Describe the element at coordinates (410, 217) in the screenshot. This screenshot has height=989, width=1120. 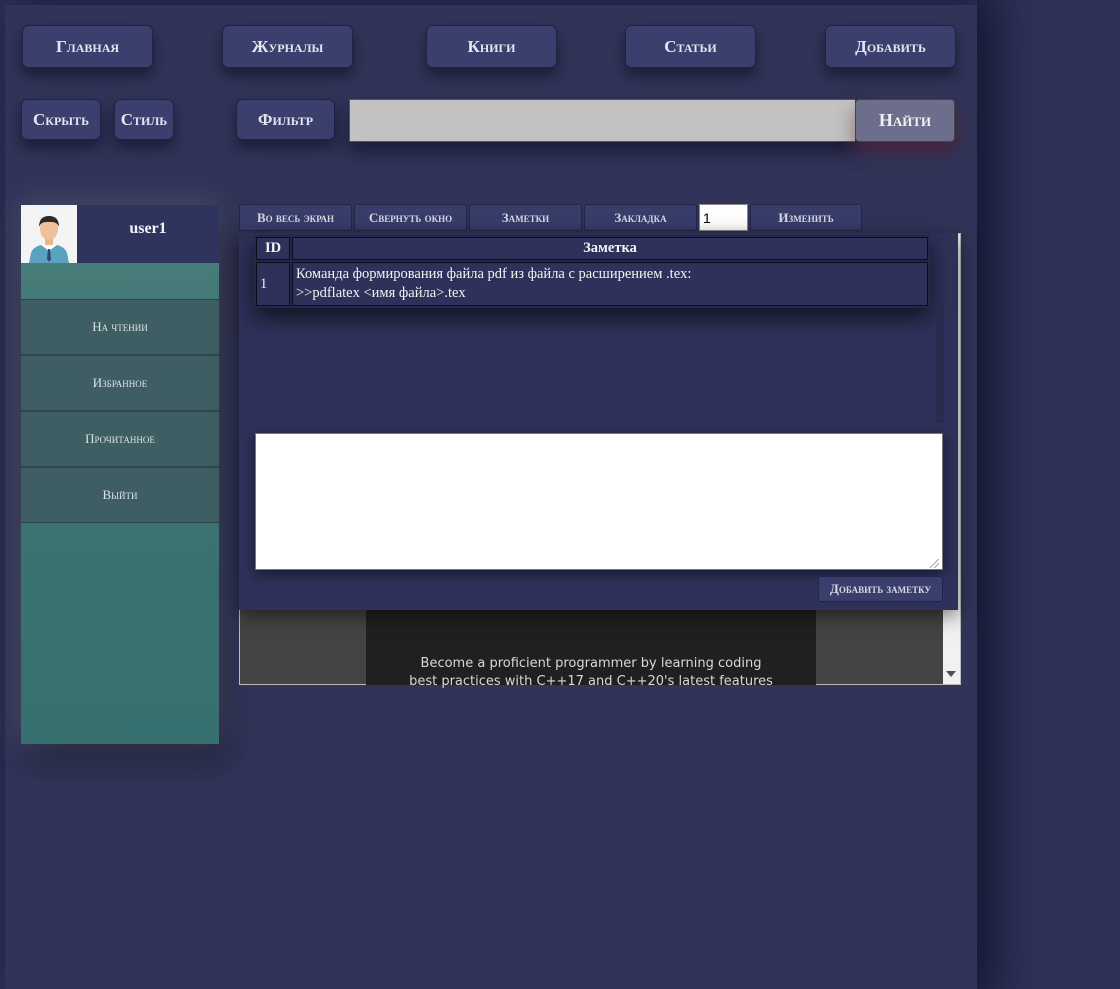
I see `minimize-button: Свернуть окно` at that location.